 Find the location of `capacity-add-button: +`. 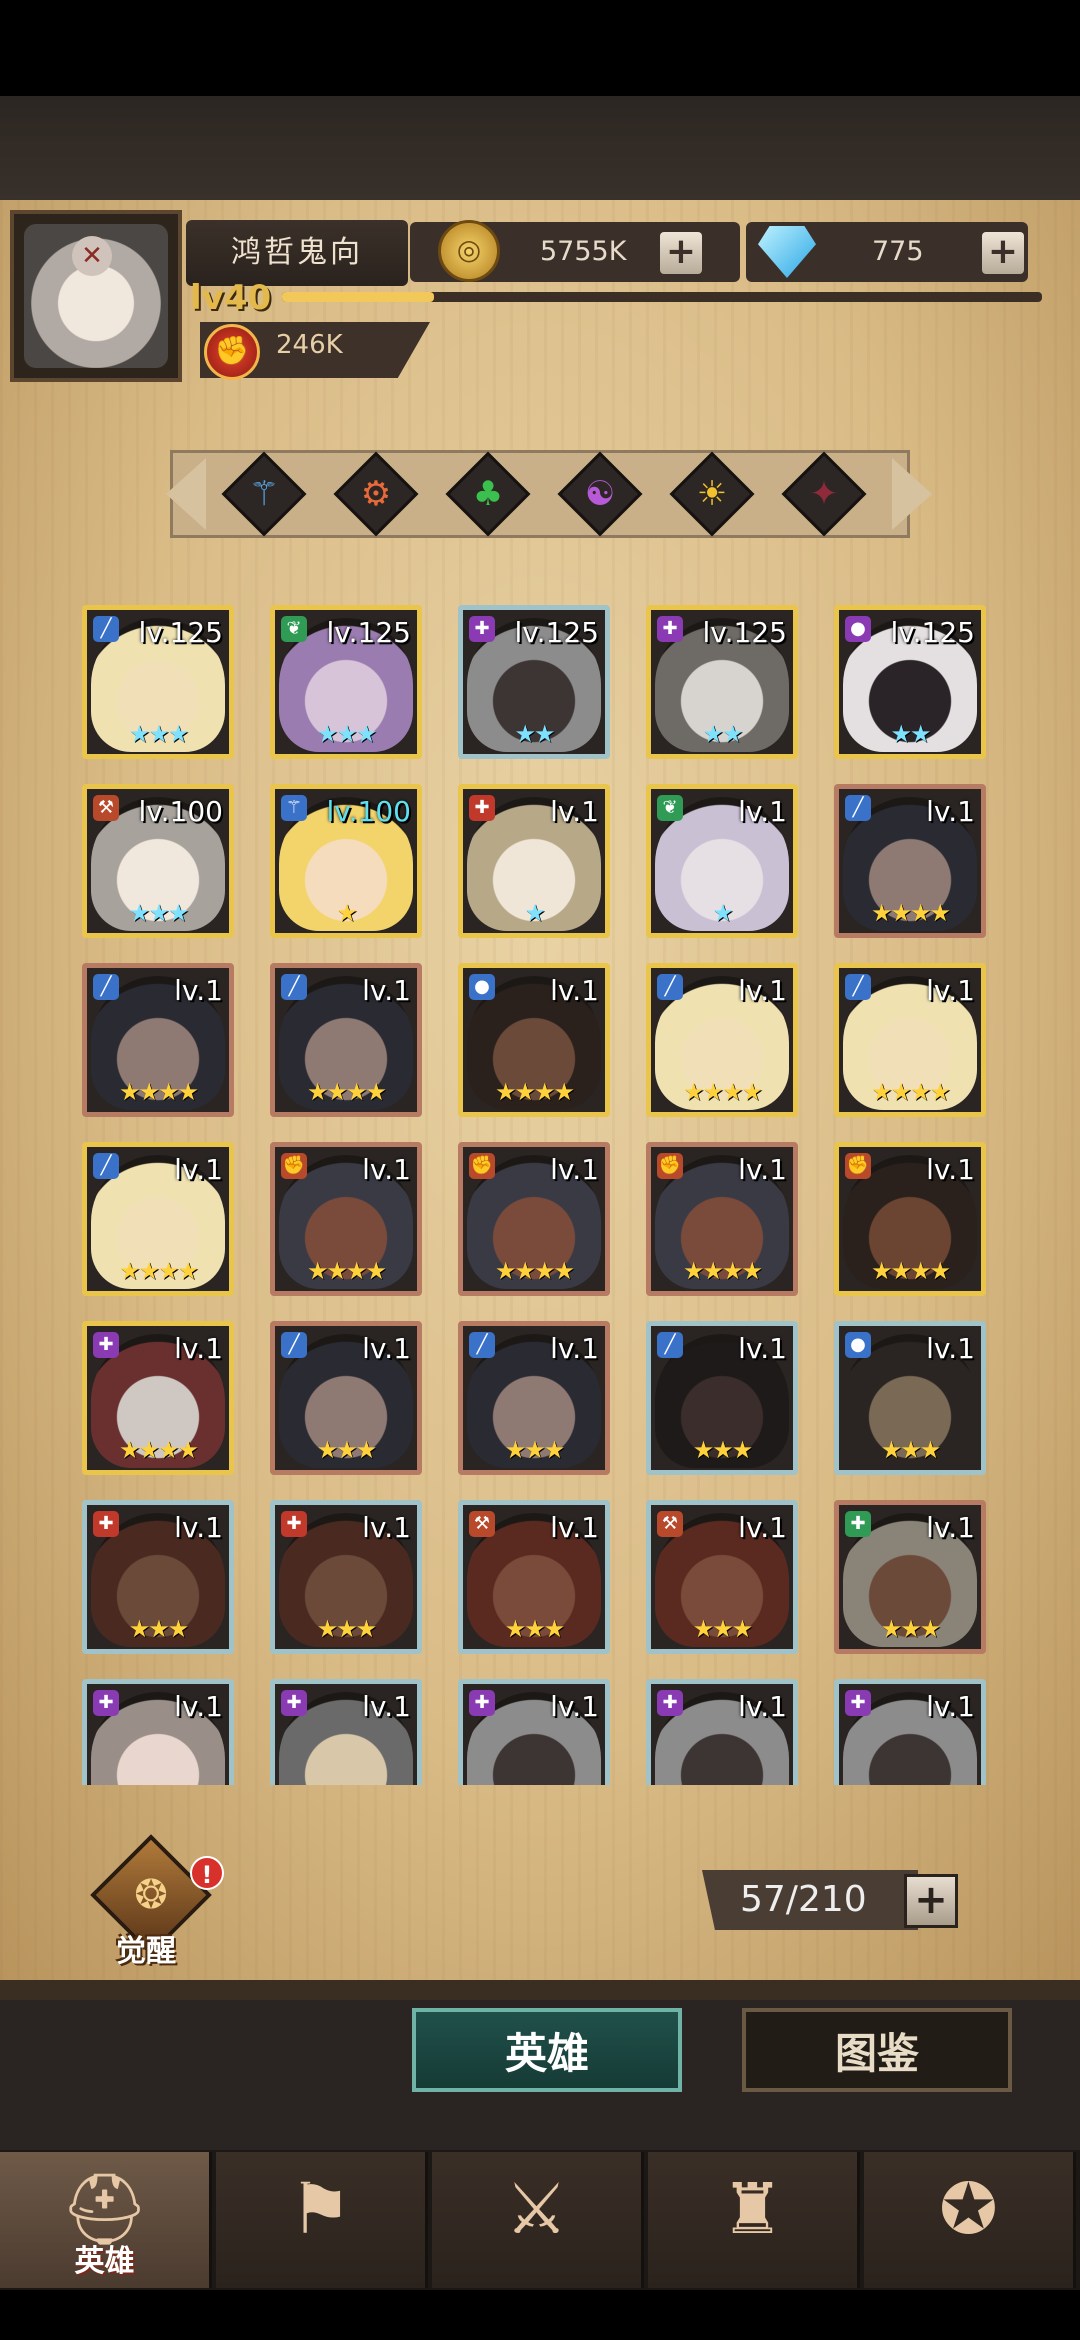

capacity-add-button: + is located at coordinates (931, 1901).